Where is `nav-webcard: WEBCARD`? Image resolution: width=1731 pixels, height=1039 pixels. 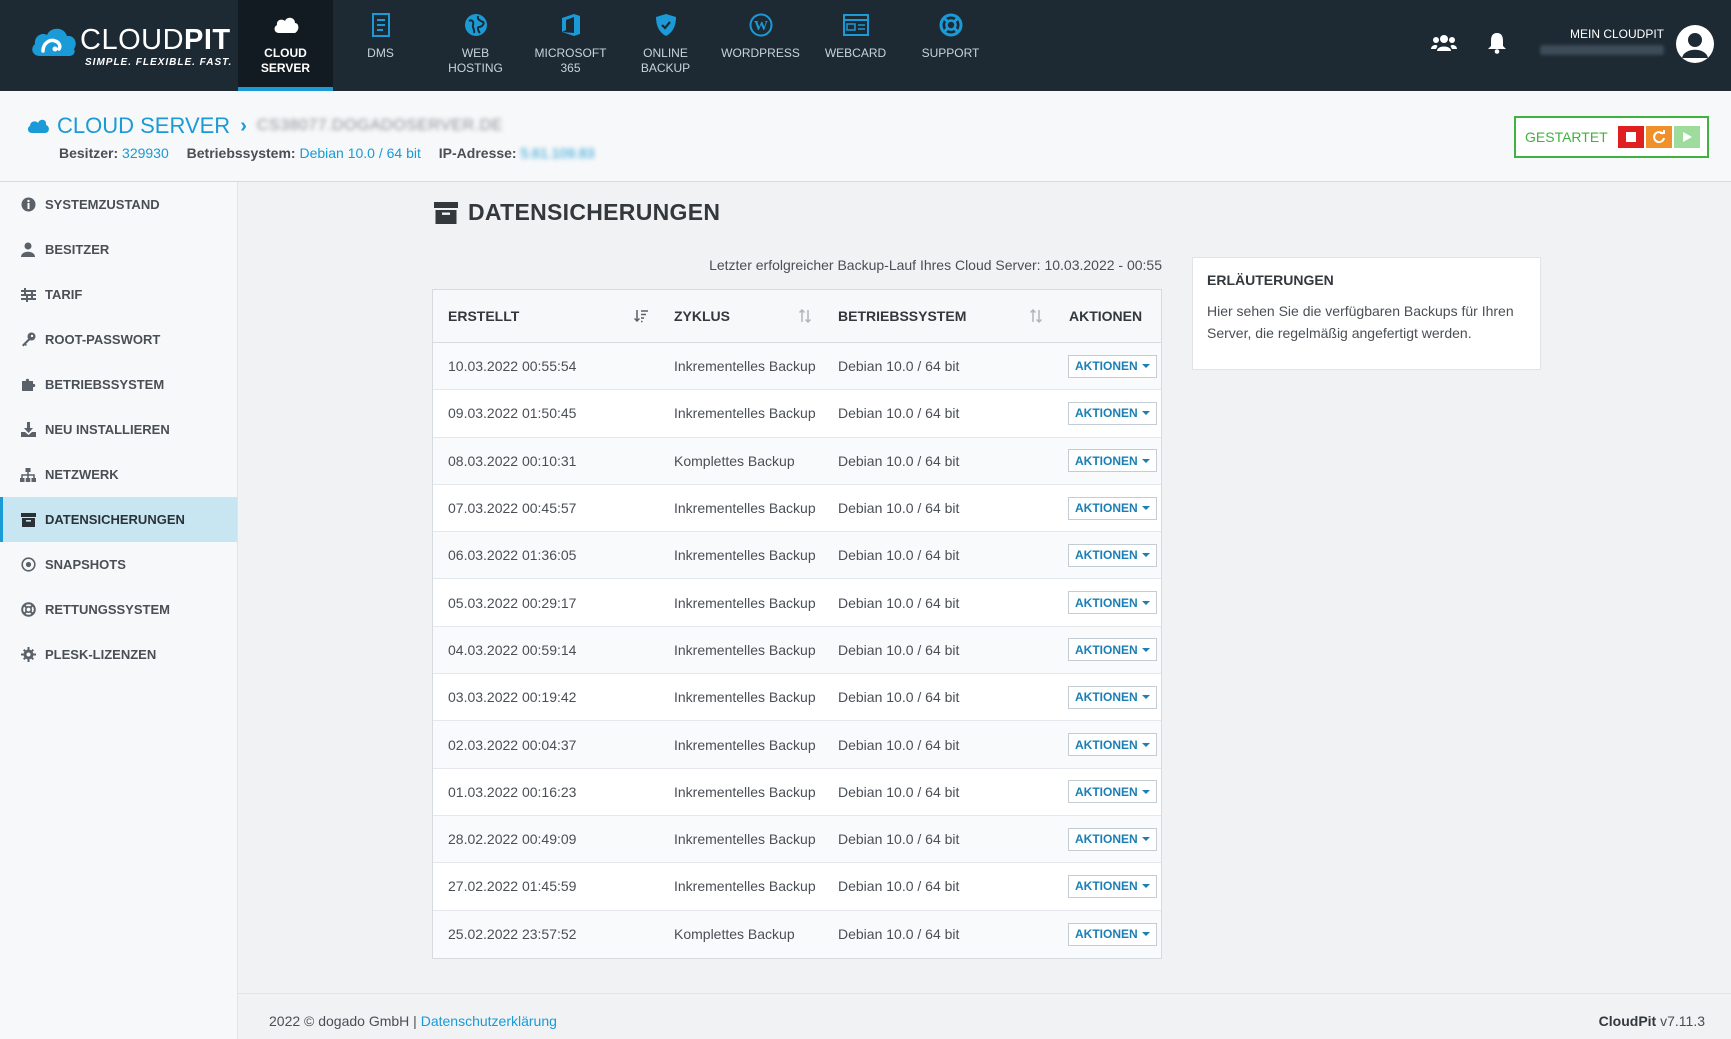
nav-webcard: WEBCARD is located at coordinates (855, 45).